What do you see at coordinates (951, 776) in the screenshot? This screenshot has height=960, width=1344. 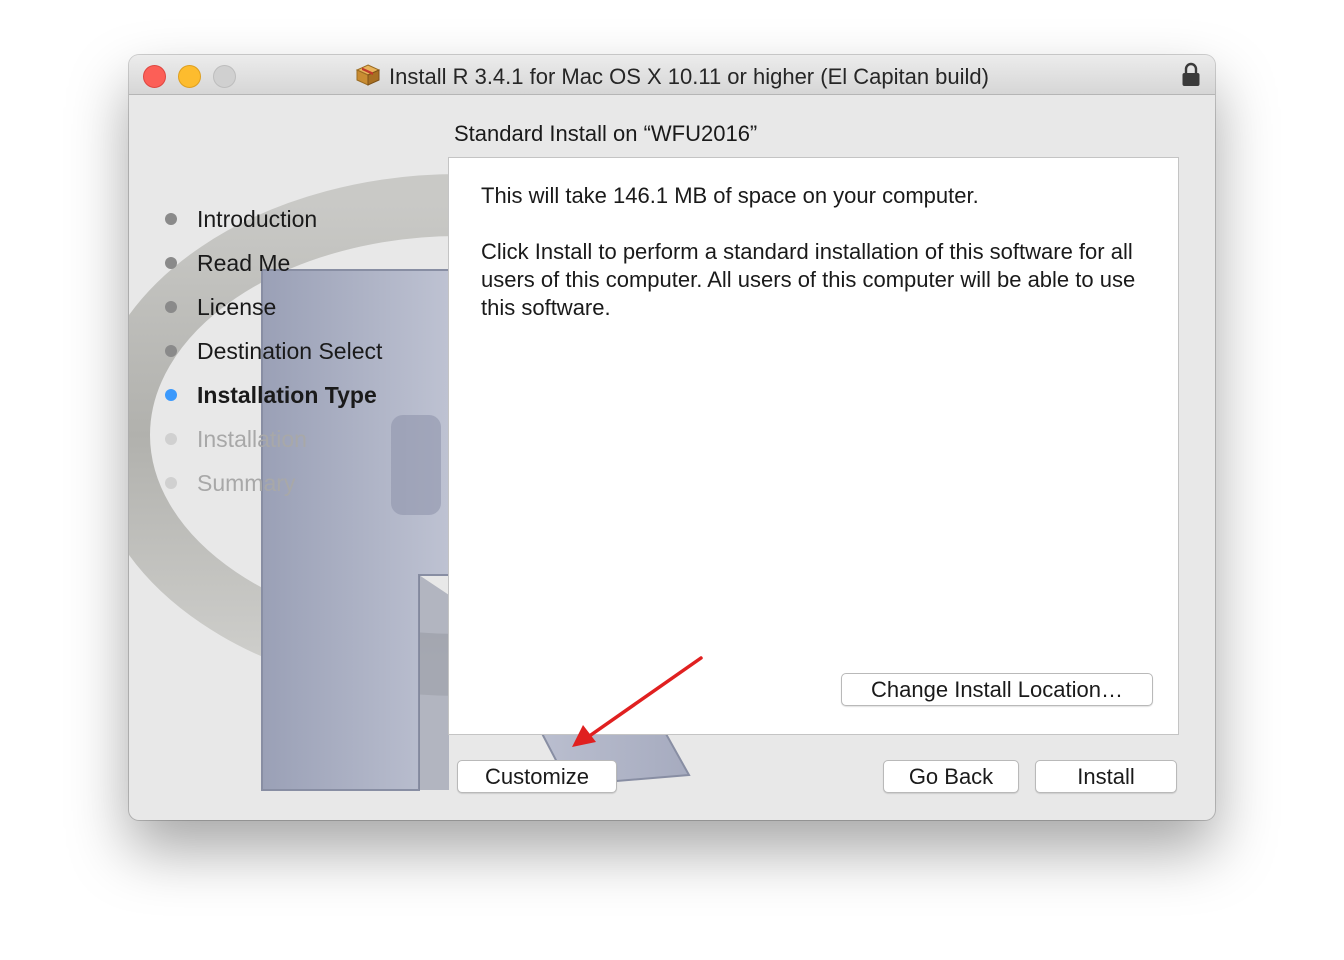 I see `go-back-button: Go Back` at bounding box center [951, 776].